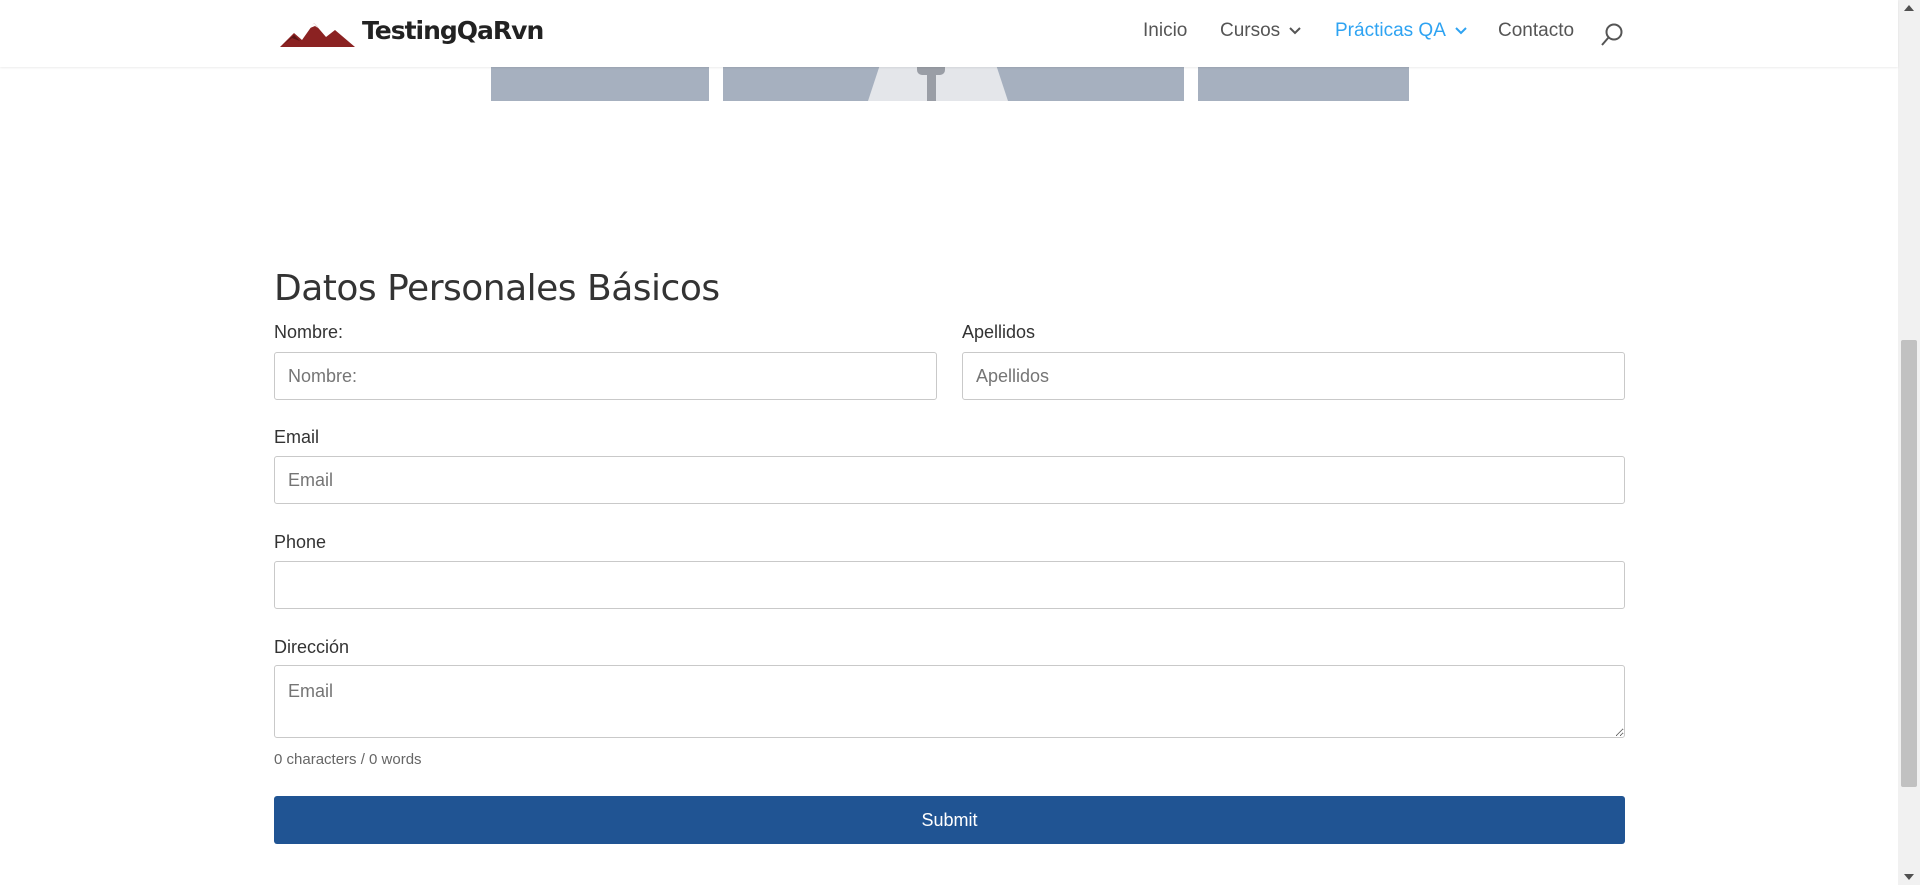 The width and height of the screenshot is (1920, 885). I want to click on apellidos-label: Apellidos, so click(999, 332).